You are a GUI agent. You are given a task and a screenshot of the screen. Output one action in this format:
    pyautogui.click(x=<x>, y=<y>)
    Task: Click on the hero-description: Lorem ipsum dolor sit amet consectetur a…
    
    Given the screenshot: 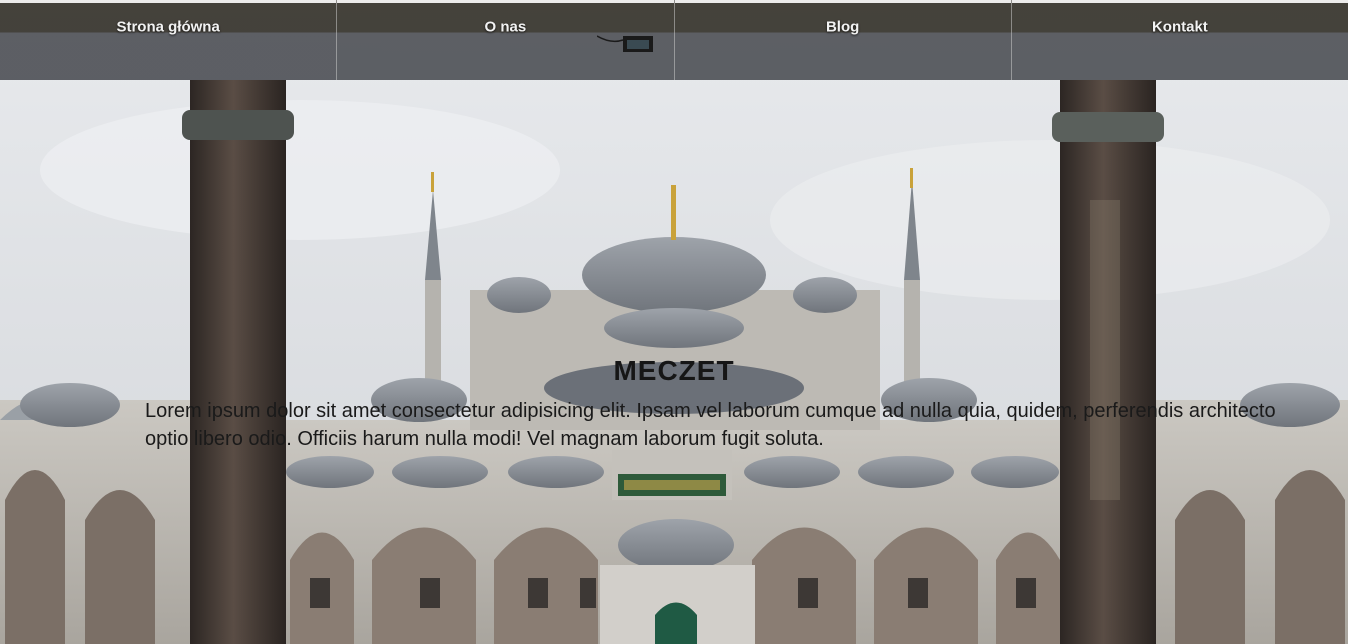 What is the action you would take?
    pyautogui.click(x=710, y=425)
    